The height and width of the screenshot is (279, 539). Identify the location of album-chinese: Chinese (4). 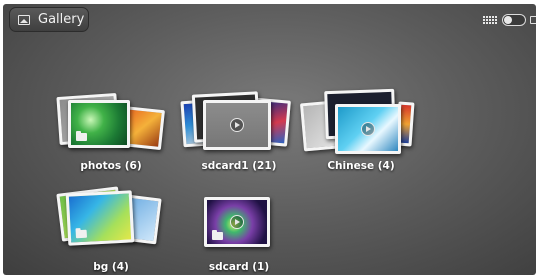
(360, 134).